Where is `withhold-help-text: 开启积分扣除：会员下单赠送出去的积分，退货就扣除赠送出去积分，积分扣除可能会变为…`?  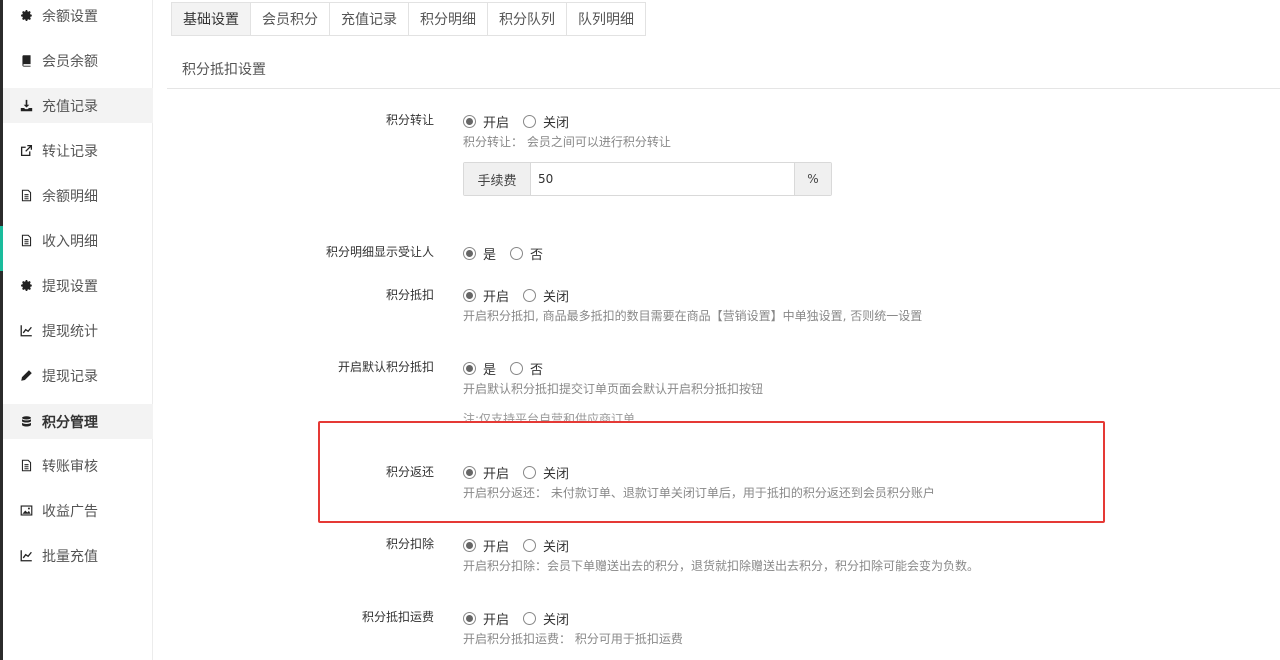
withhold-help-text: 开启积分扣除：会员下单赠送出去的积分，退货就扣除赠送出去积分，积分扣除可能会变为… is located at coordinates (721, 566).